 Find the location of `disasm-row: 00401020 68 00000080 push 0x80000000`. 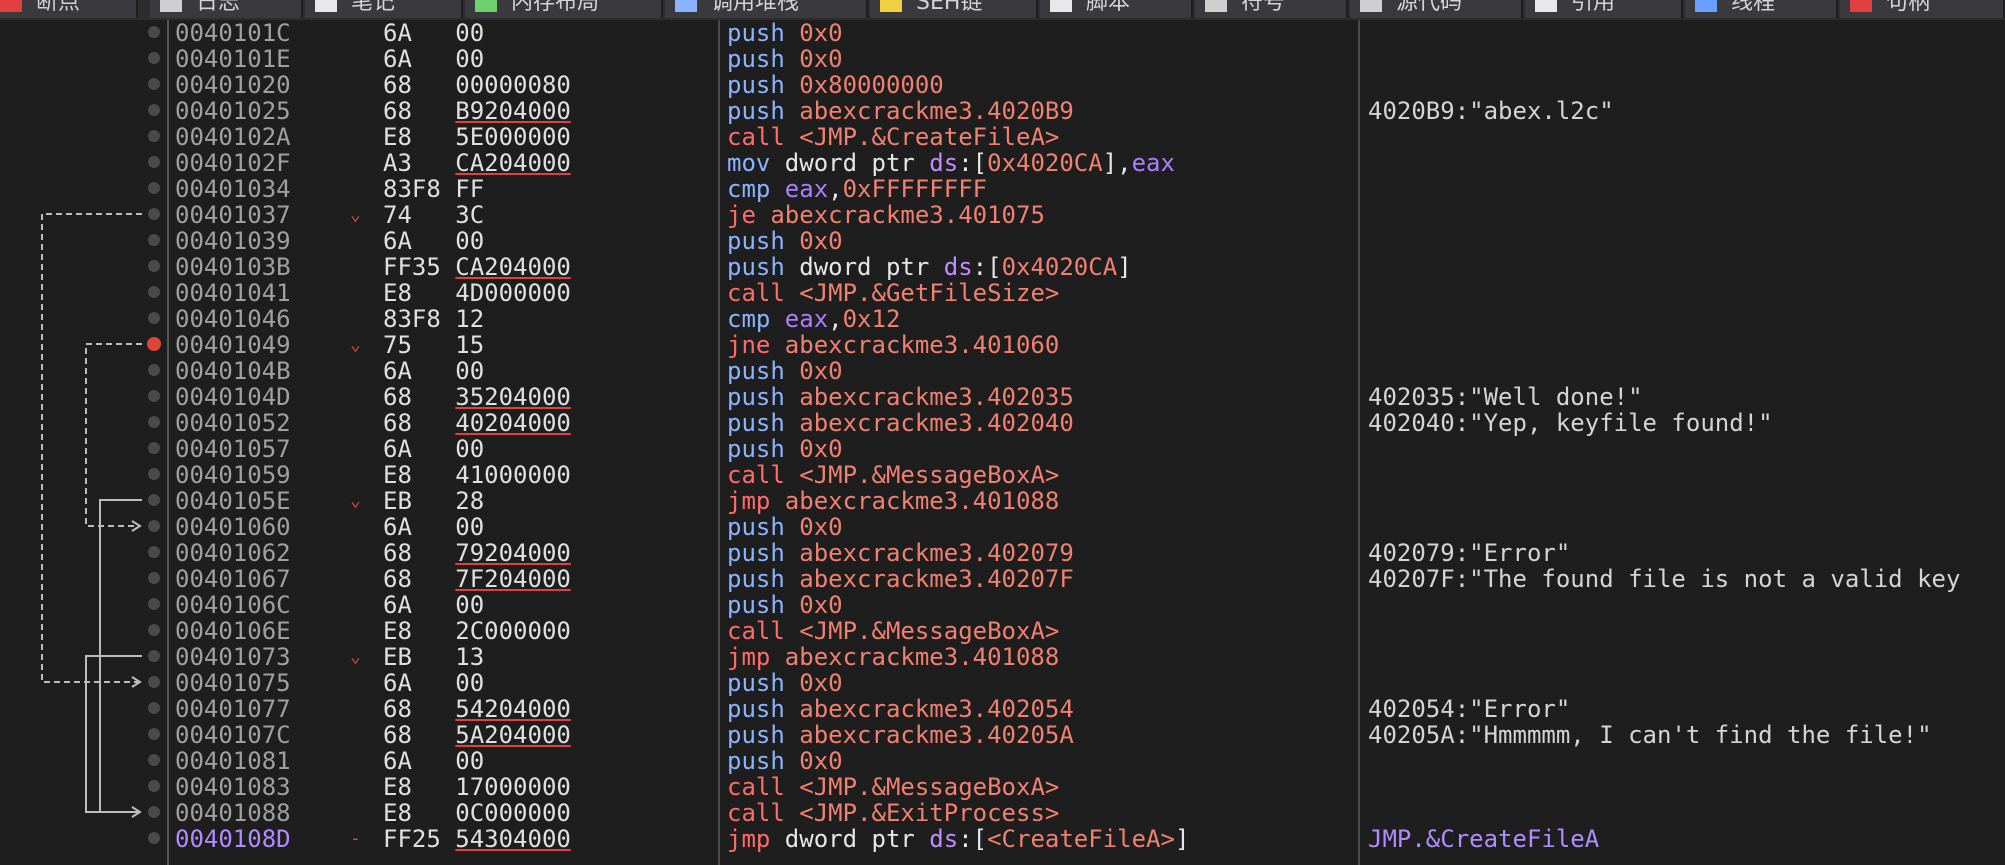

disasm-row: 00401020 68 00000080 push 0x80000000 is located at coordinates (1087, 85).